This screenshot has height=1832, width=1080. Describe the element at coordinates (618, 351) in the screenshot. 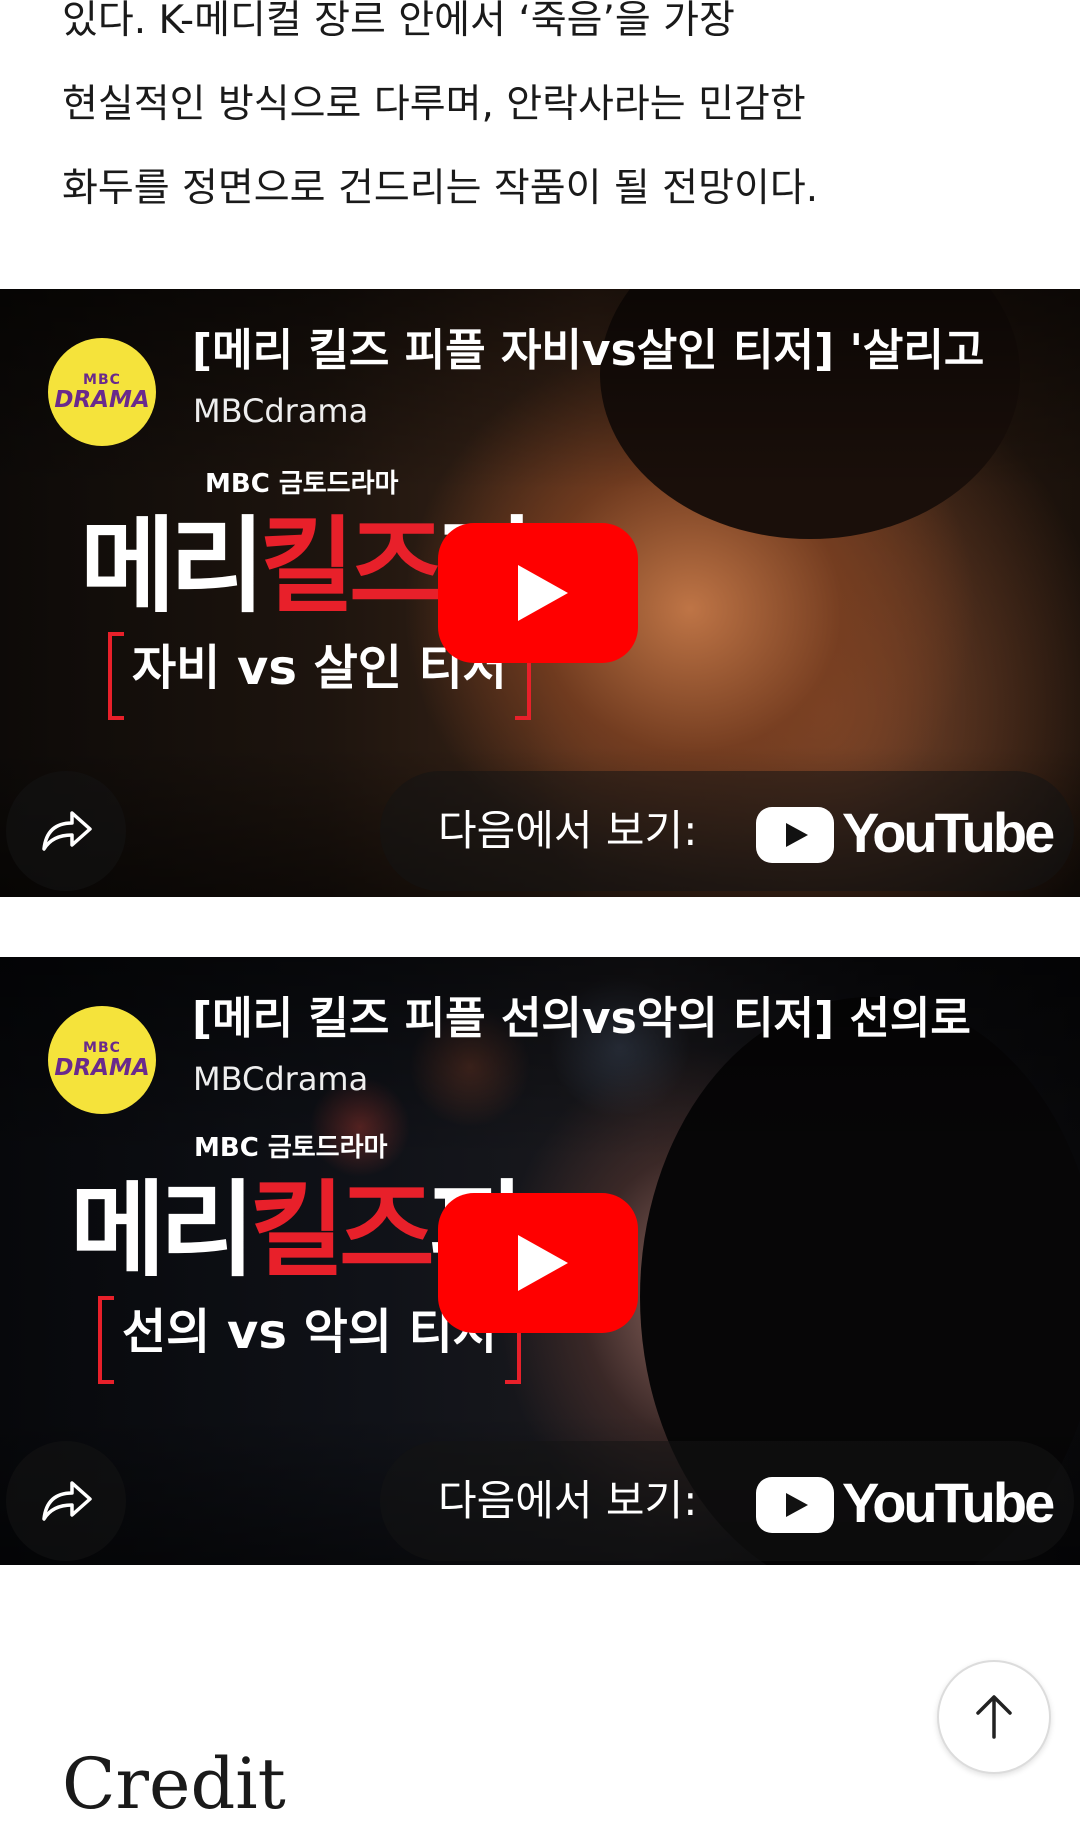

I see `video-title: [메리 킬즈 피플 자비vs살인 티저] '살리고` at that location.